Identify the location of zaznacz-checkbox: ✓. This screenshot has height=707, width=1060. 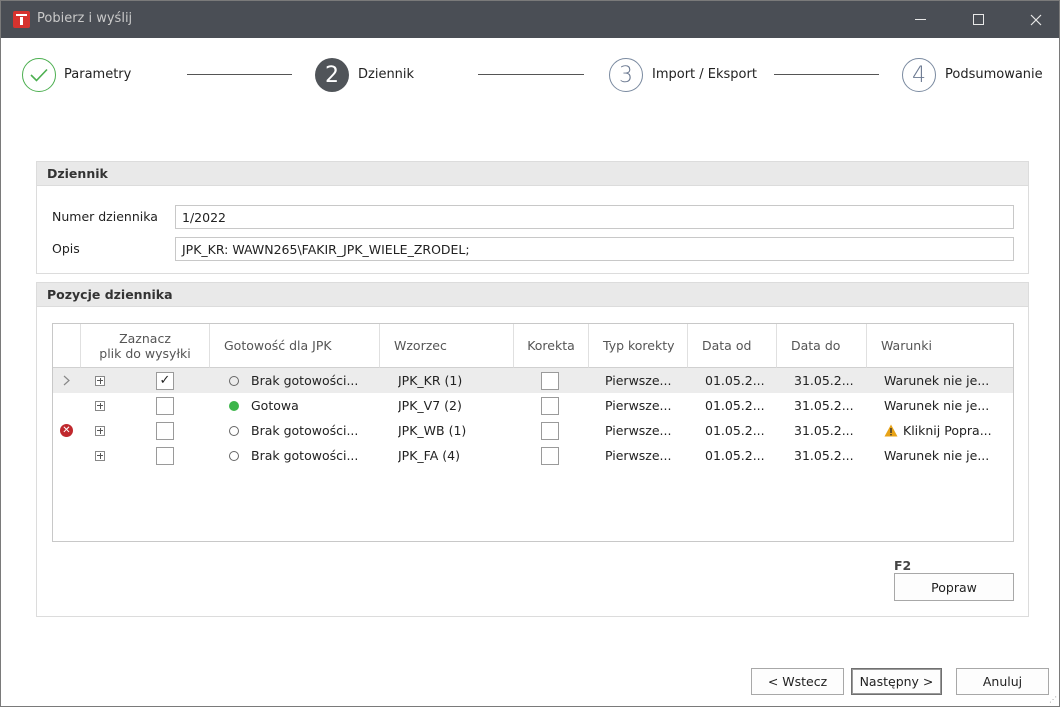
(165, 380).